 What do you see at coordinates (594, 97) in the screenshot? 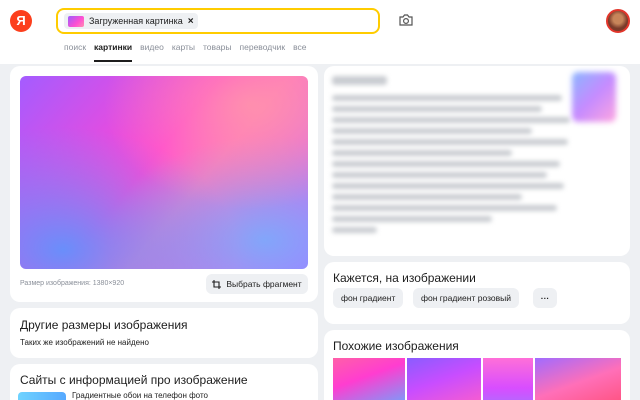
I see `blurred-thumbnail` at bounding box center [594, 97].